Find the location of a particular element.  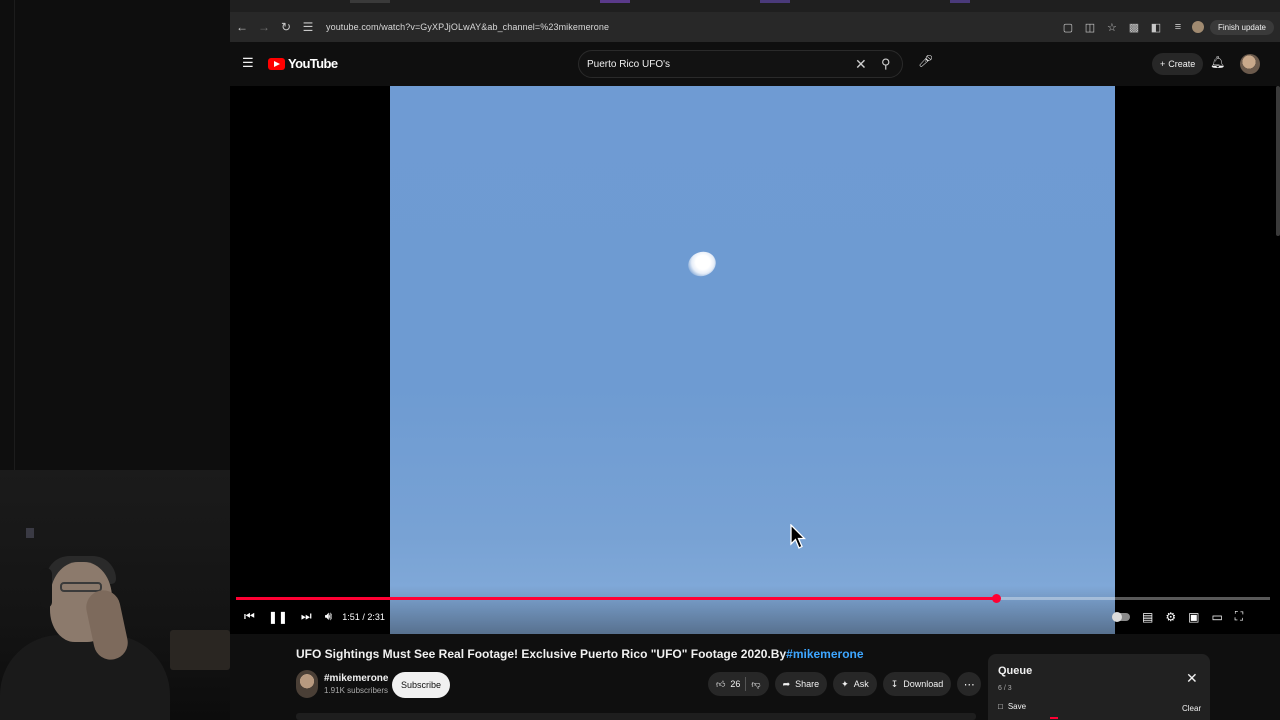

tab-strip is located at coordinates (755, 6).